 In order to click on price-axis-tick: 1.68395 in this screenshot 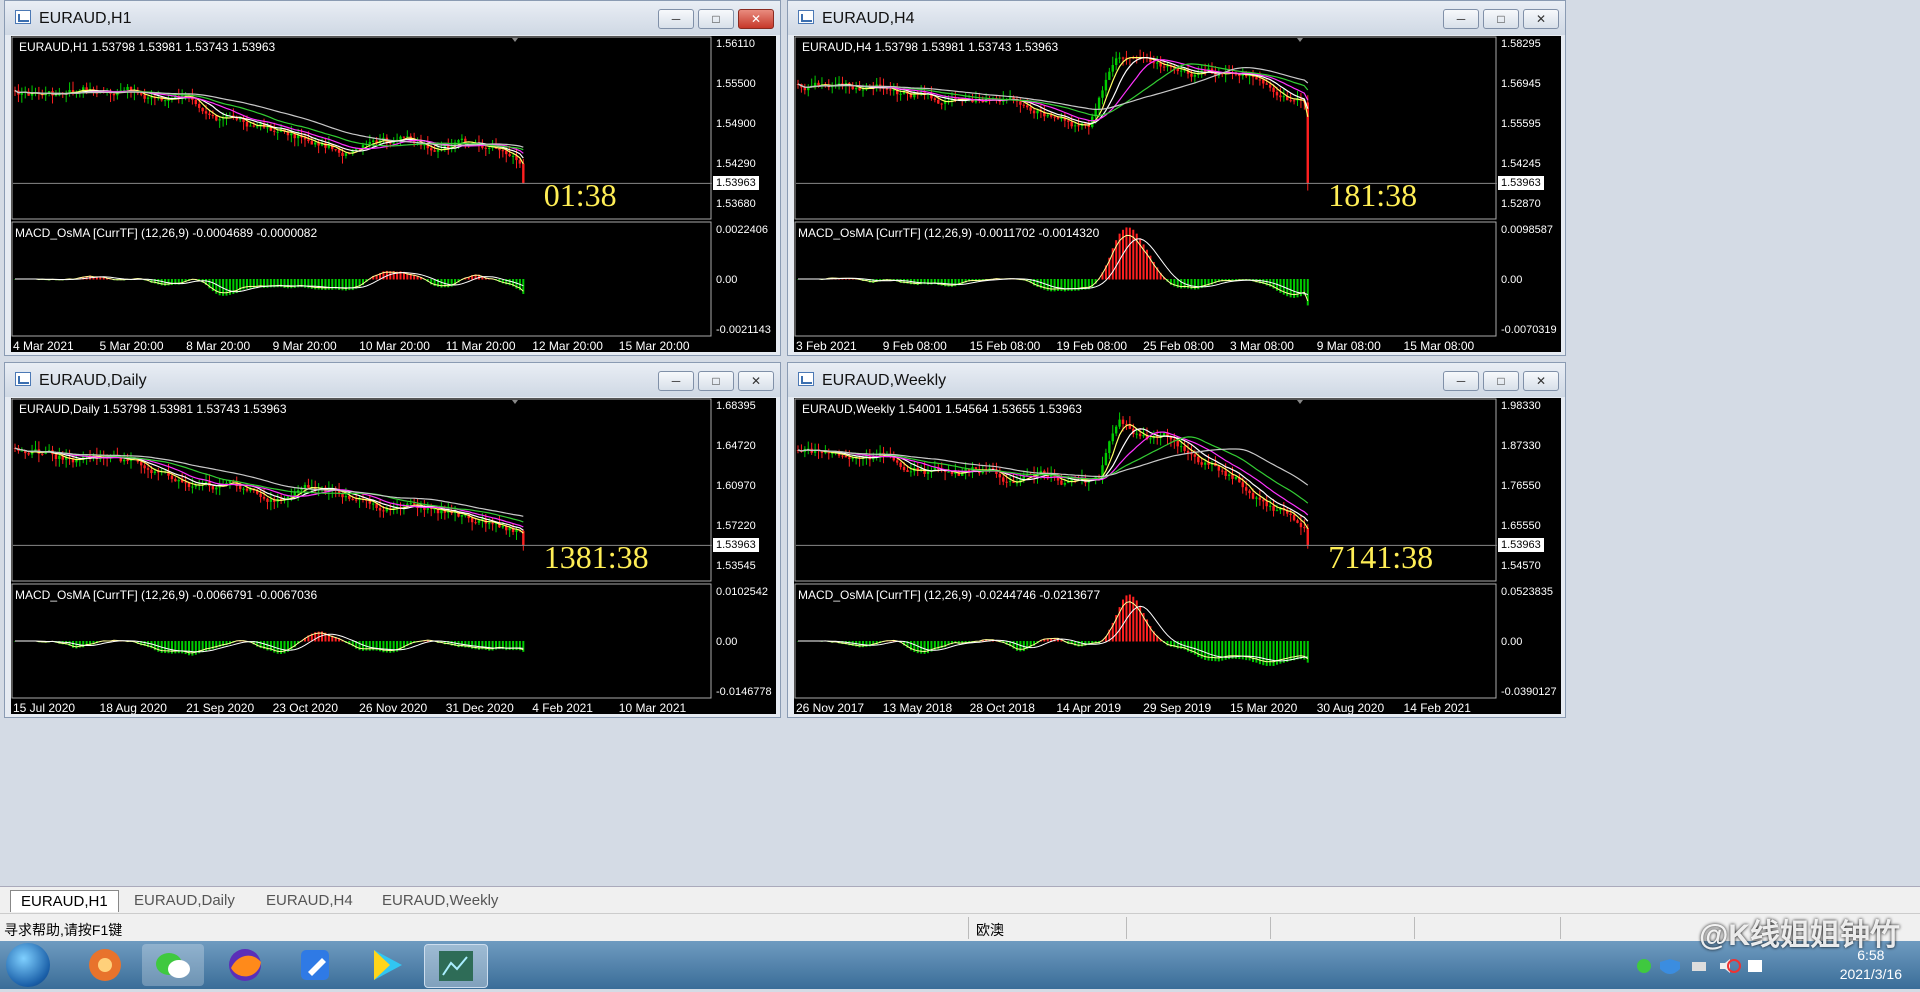, I will do `click(736, 406)`.